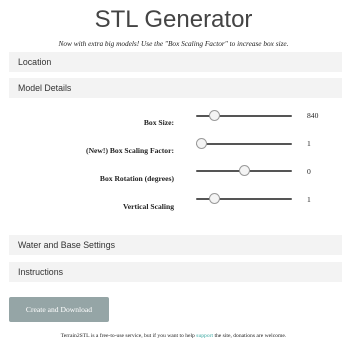 Image resolution: width=347 pixels, height=342 pixels. I want to click on footer-text-after: the site, donations are welcome., so click(250, 336).